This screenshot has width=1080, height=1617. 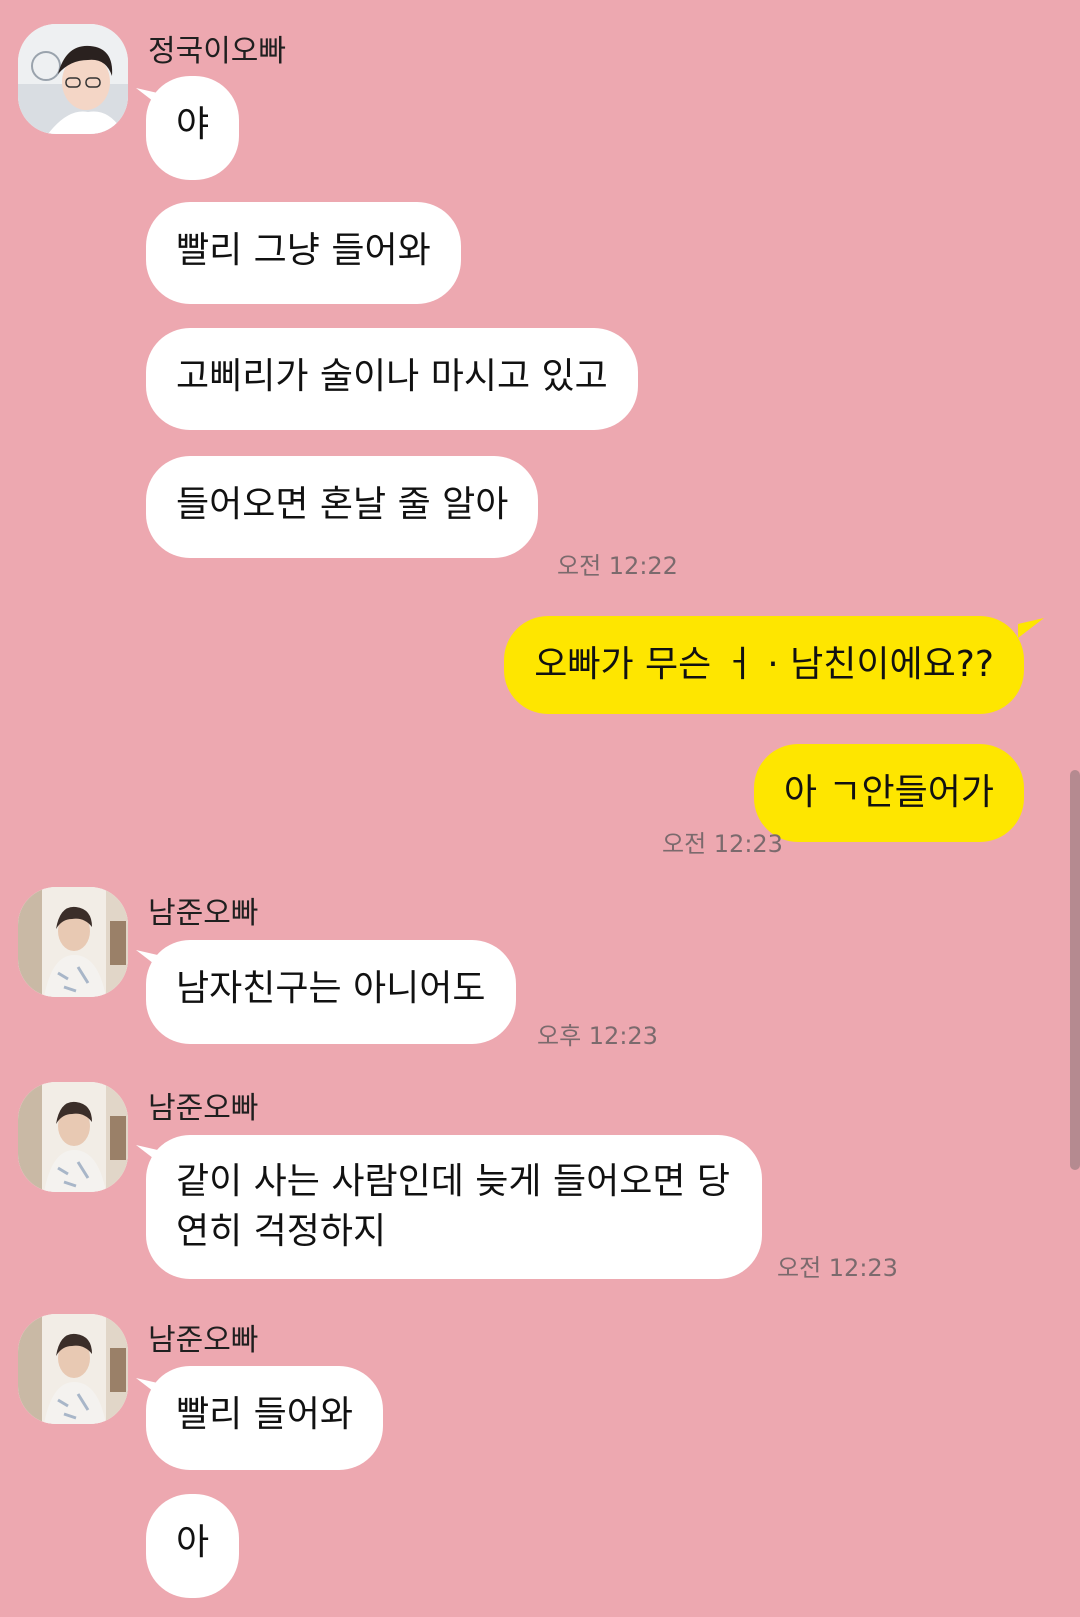 I want to click on message-bubble: 아, so click(x=193, y=1546).